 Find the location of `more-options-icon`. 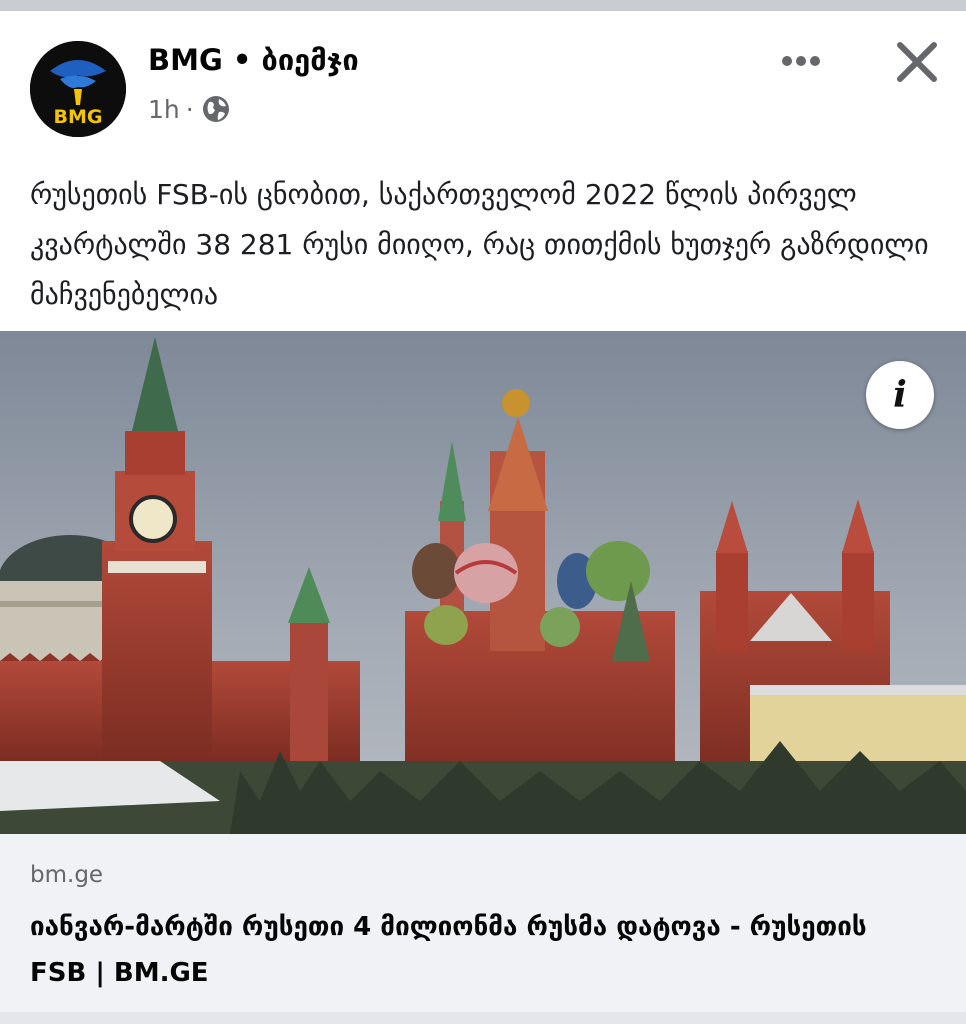

more-options-icon is located at coordinates (801, 61).